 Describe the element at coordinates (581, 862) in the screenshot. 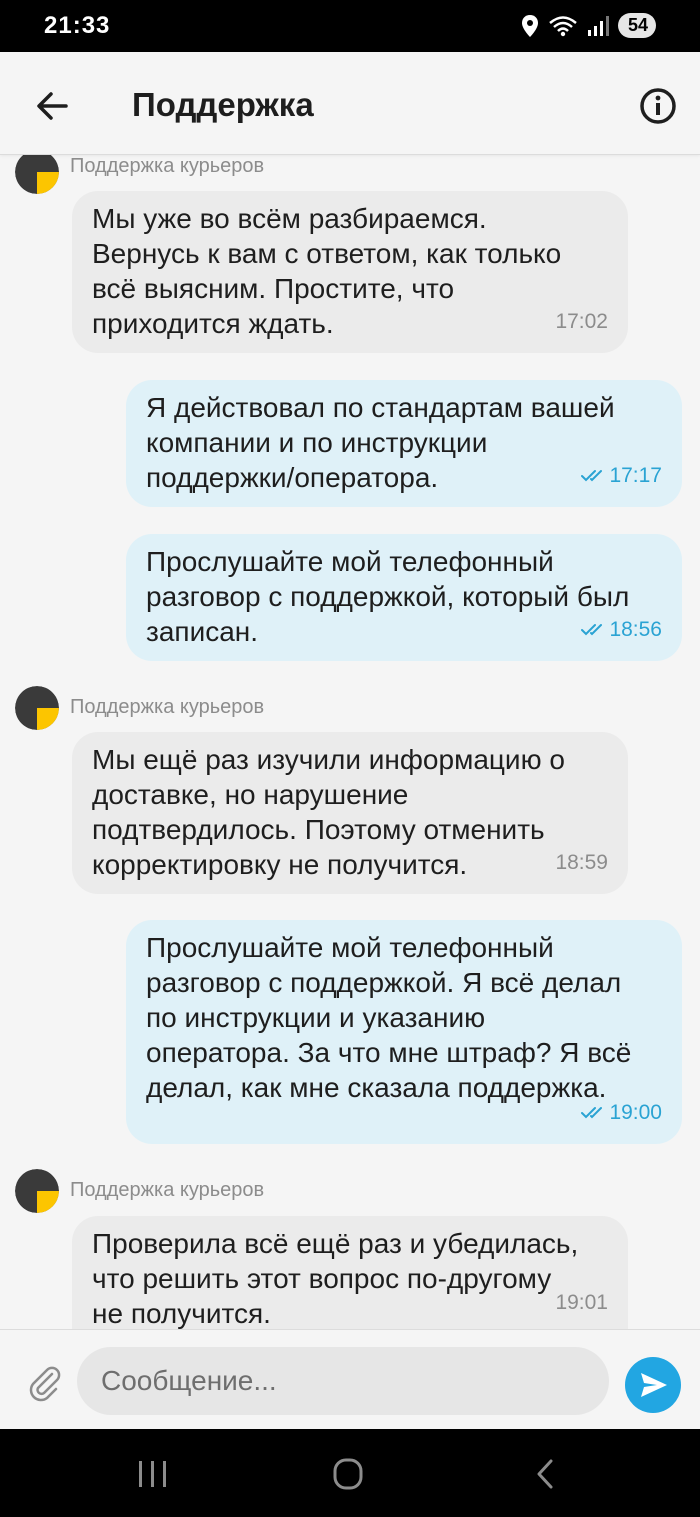

I see `message-time: 18:59` at that location.